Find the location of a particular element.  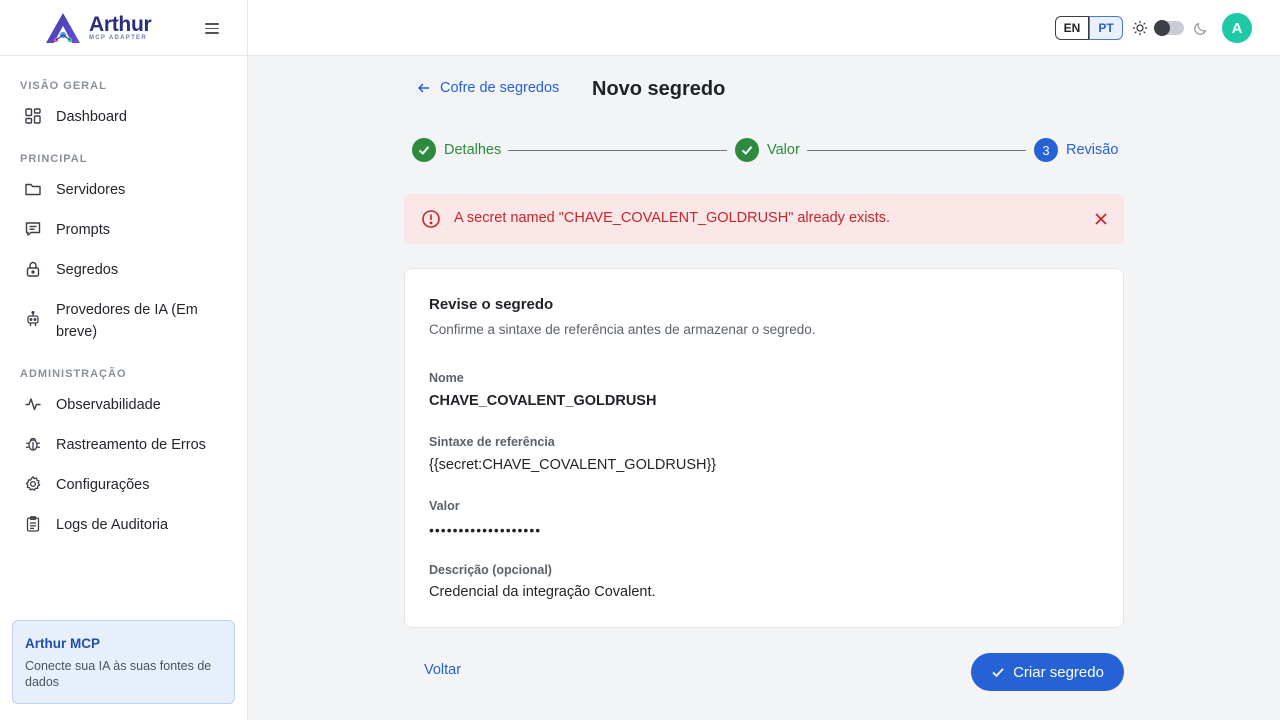

step-value: Valor is located at coordinates (767, 150).